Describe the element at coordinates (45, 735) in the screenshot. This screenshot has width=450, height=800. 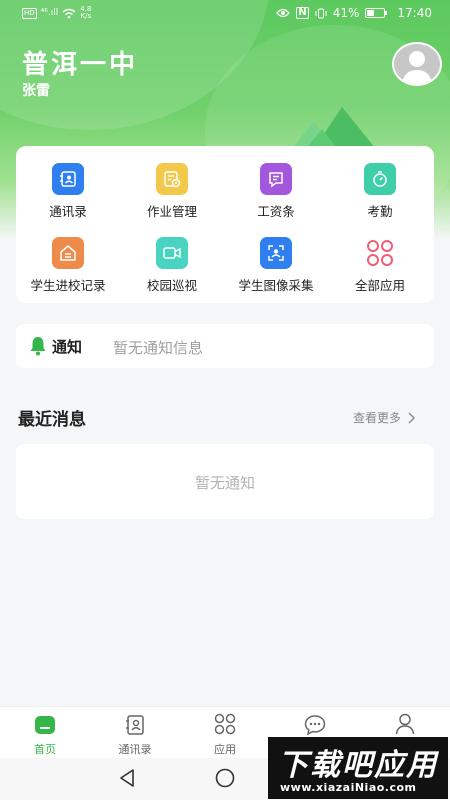
I see `tab-home: 首页` at that location.